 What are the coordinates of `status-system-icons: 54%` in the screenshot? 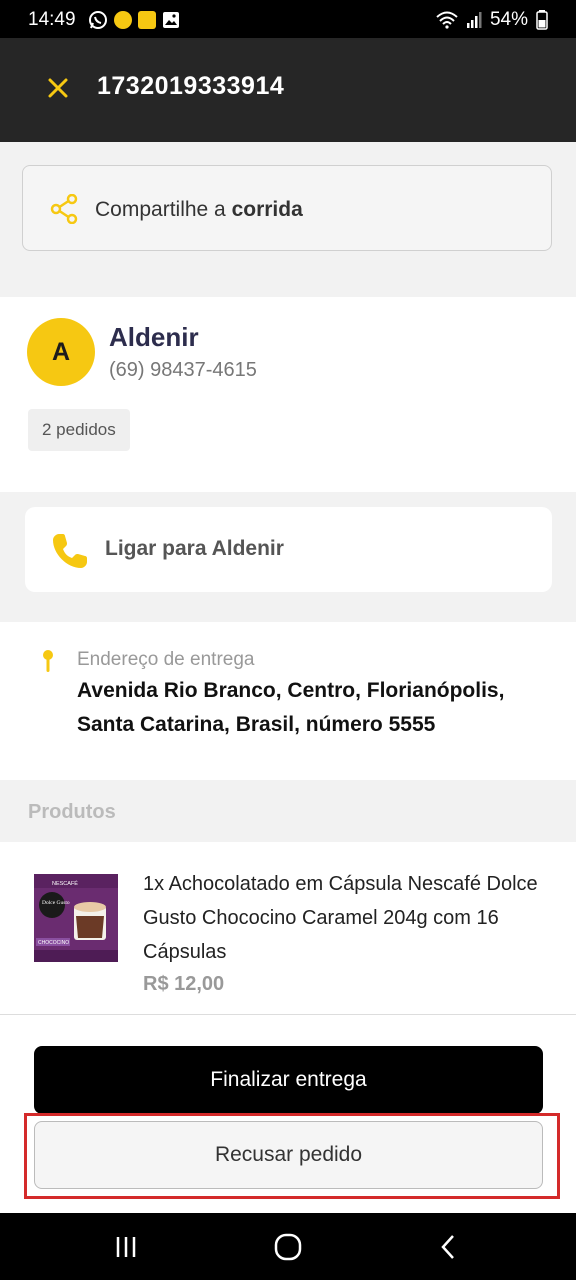 It's located at (492, 20).